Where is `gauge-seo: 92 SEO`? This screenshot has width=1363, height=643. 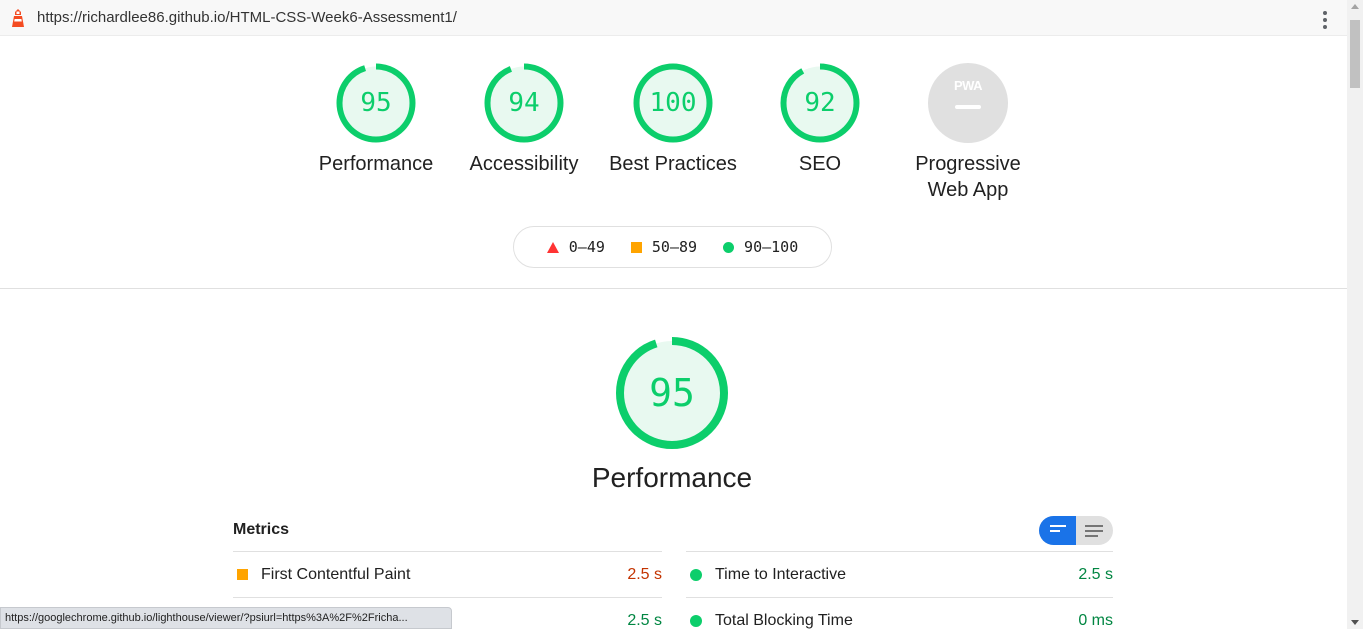 gauge-seo: 92 SEO is located at coordinates (820, 120).